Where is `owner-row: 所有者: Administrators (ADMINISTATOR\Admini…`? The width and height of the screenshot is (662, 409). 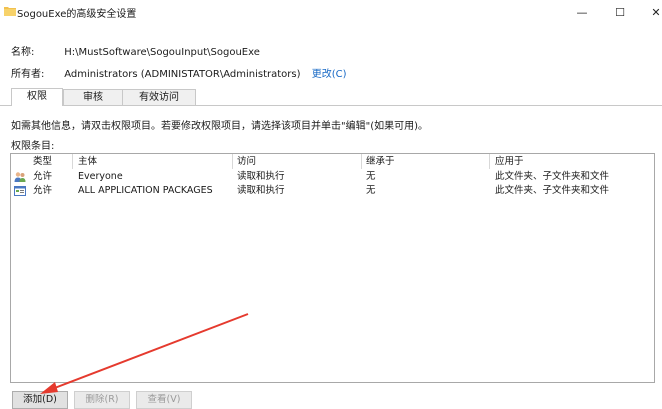
owner-row: 所有者: Administrators (ADMINISTATOR\Admini… is located at coordinates (179, 72).